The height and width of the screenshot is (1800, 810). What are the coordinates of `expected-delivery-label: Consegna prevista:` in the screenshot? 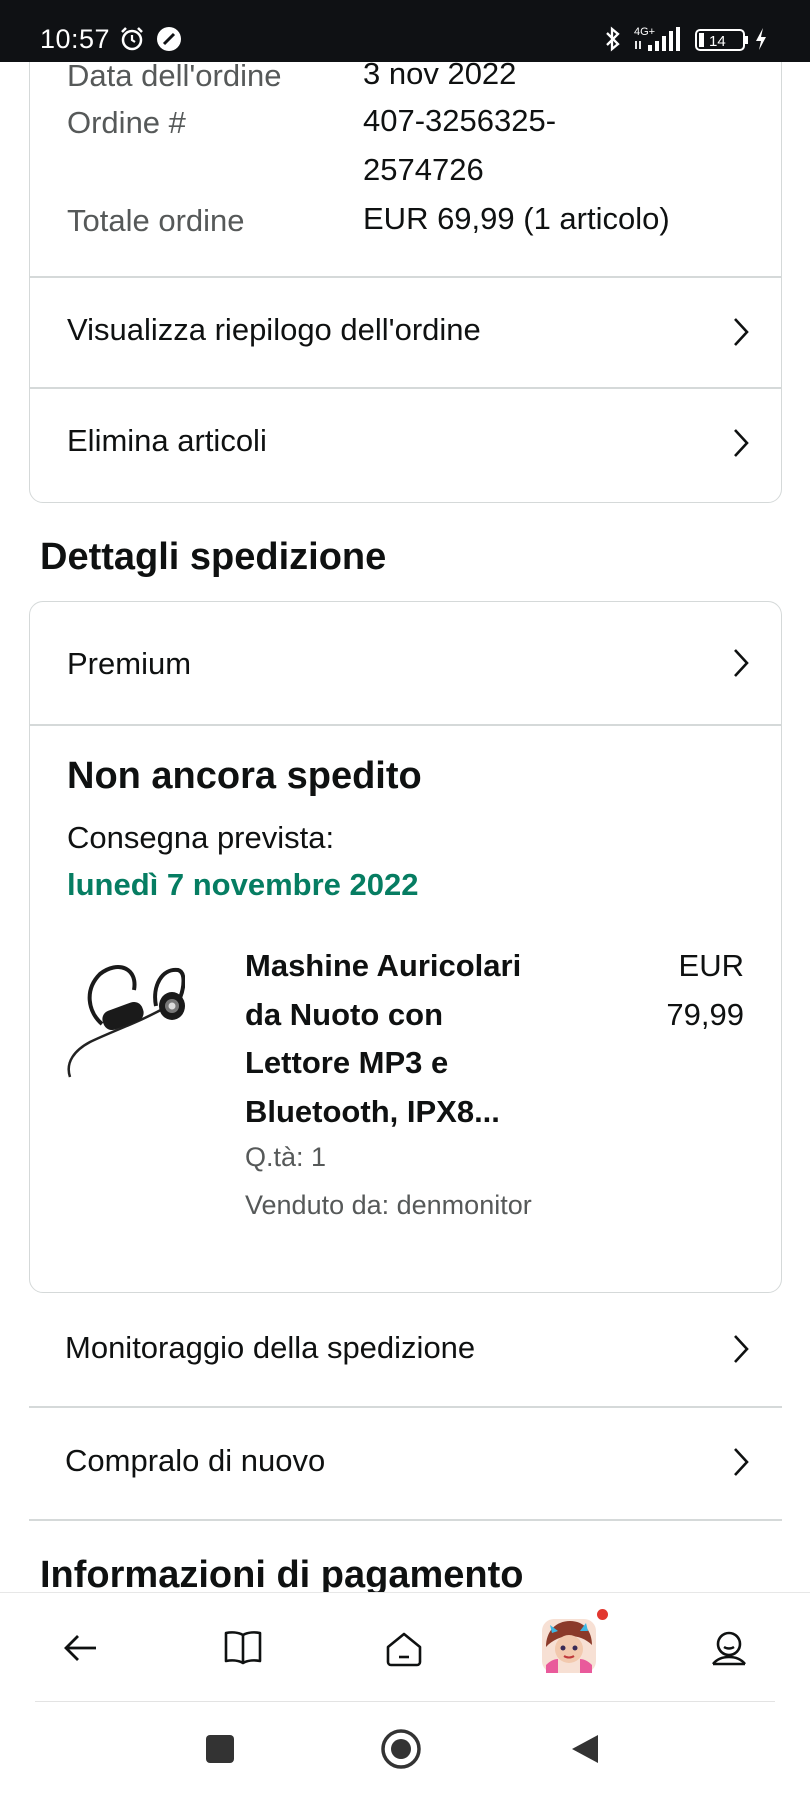 It's located at (201, 837).